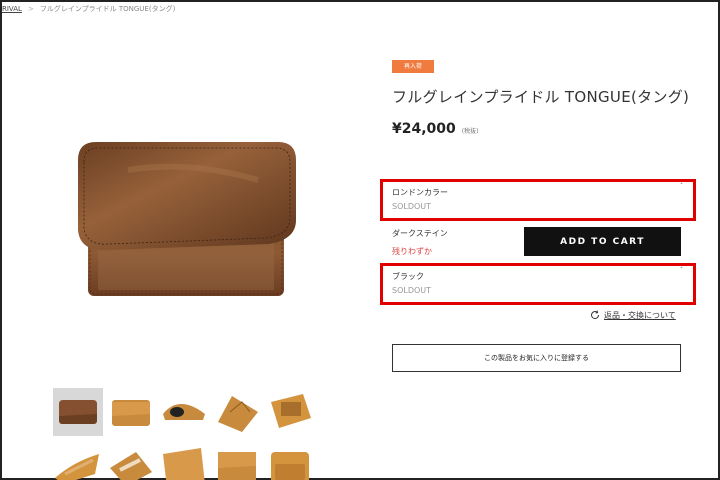  What do you see at coordinates (470, 131) in the screenshot?
I see `tax-note: (税抜)` at bounding box center [470, 131].